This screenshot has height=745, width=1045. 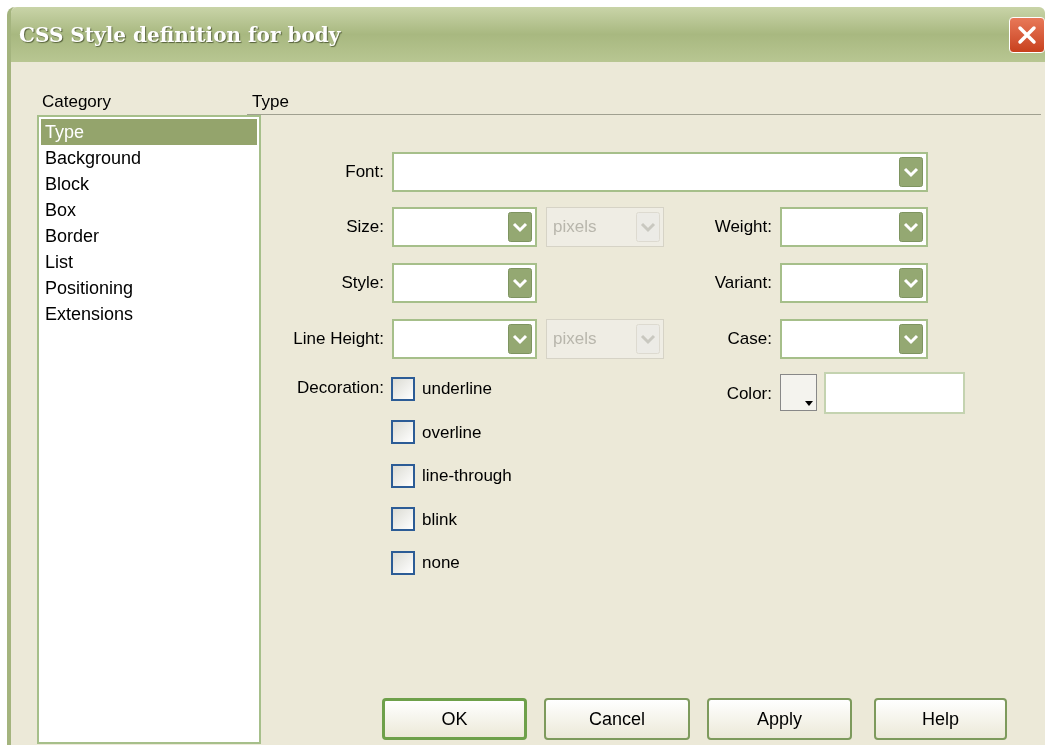 What do you see at coordinates (748, 394) in the screenshot?
I see `field-label: Color:` at bounding box center [748, 394].